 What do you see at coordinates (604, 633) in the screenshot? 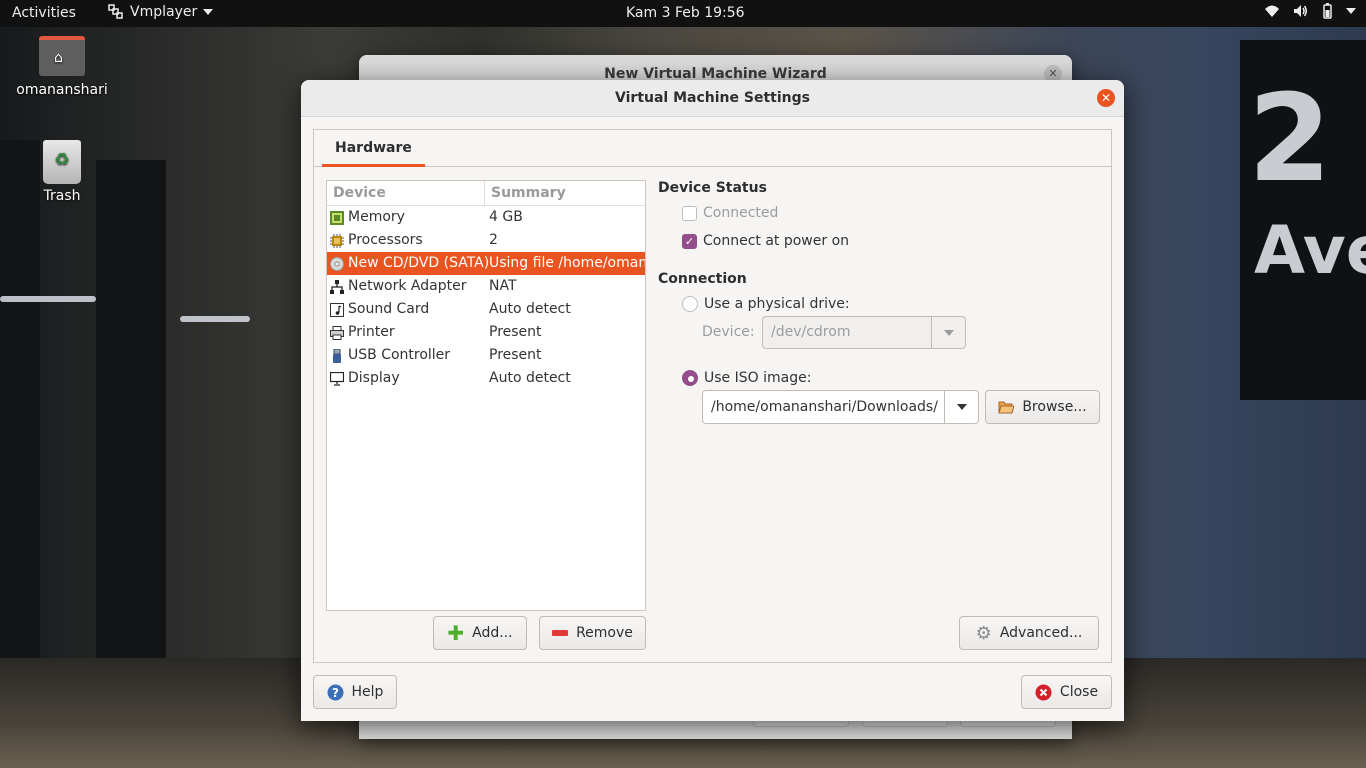
I see `remove-device-label: Remove` at bounding box center [604, 633].